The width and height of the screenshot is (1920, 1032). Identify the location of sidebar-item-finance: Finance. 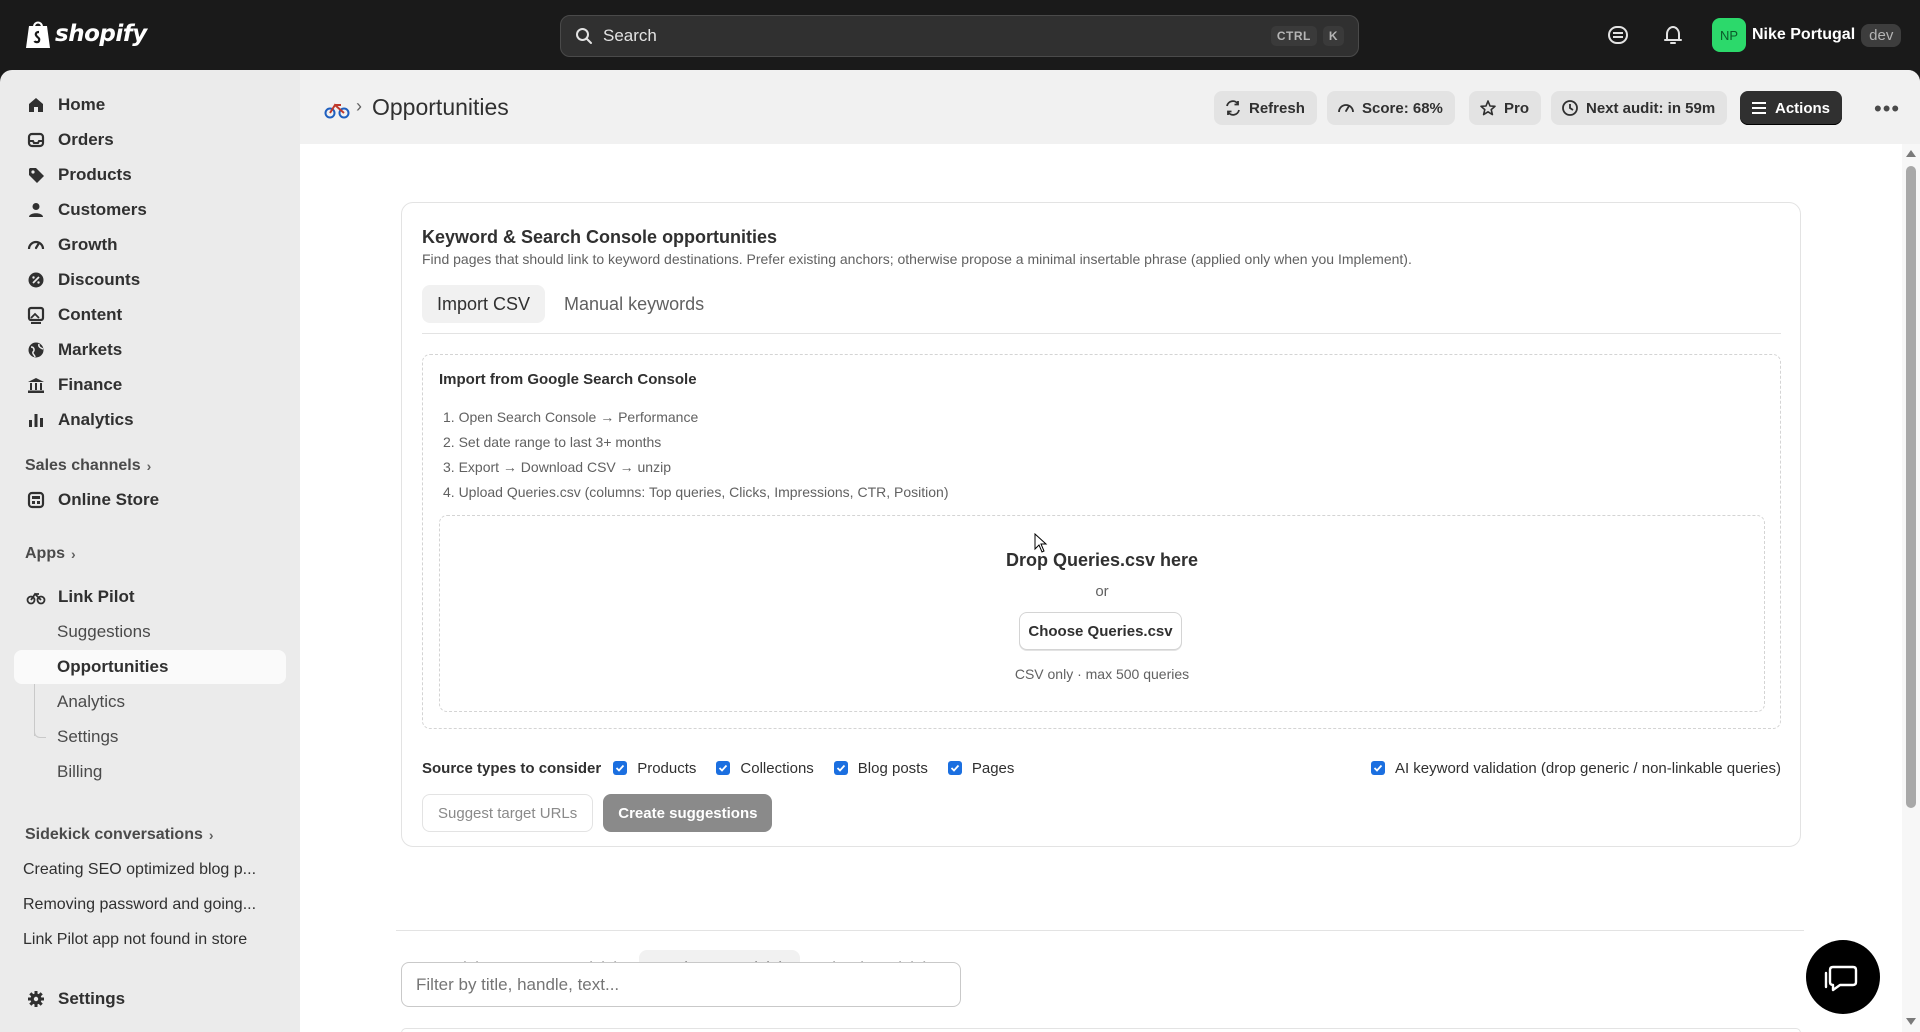
(150, 385).